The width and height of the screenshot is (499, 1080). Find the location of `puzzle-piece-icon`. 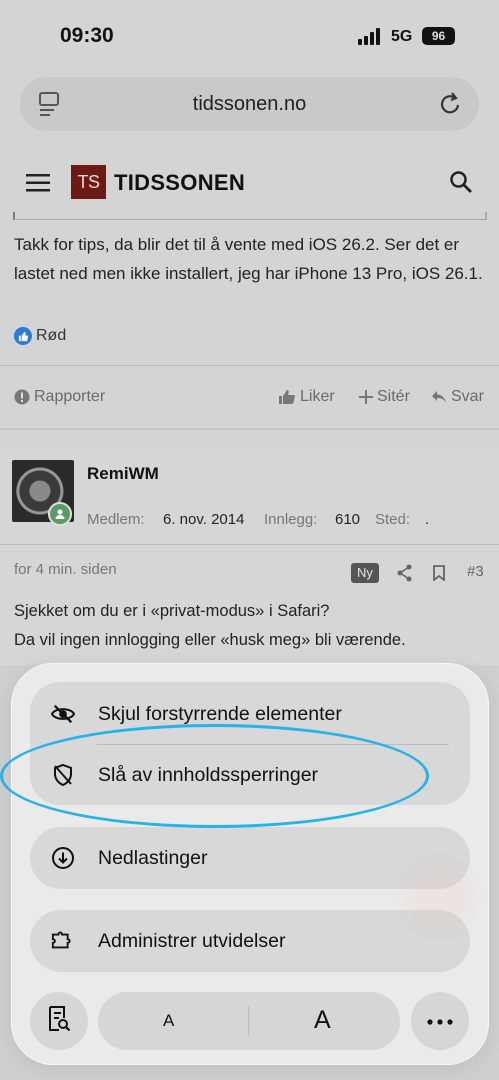

puzzle-piece-icon is located at coordinates (63, 941).